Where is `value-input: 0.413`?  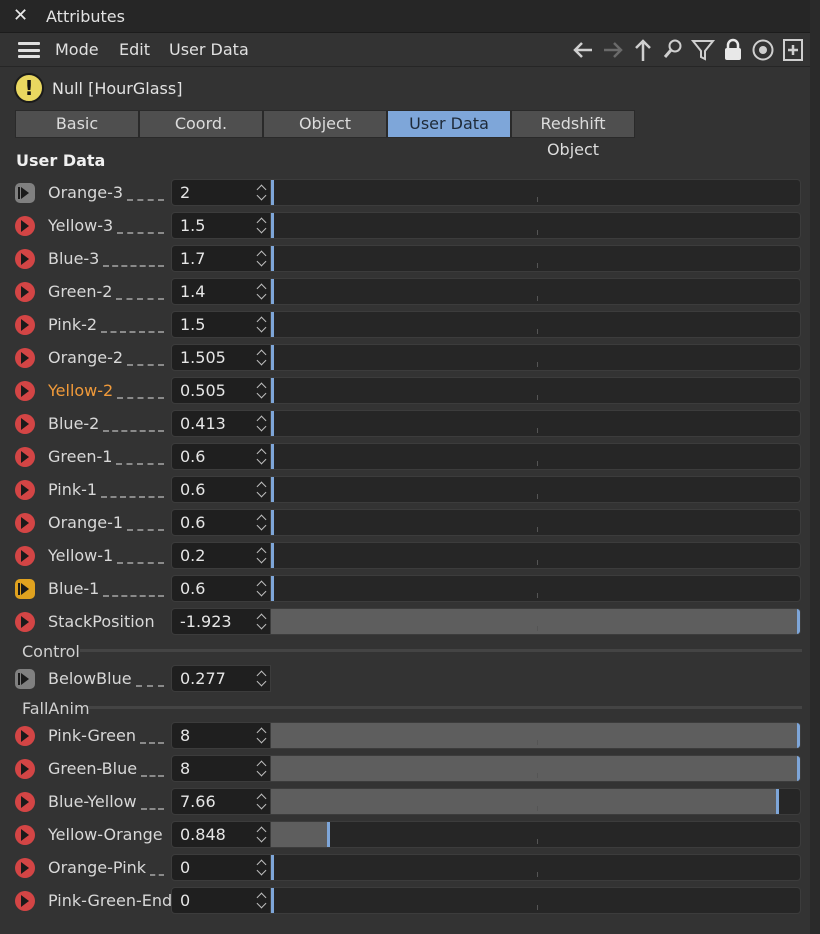 value-input: 0.413 is located at coordinates (221, 423).